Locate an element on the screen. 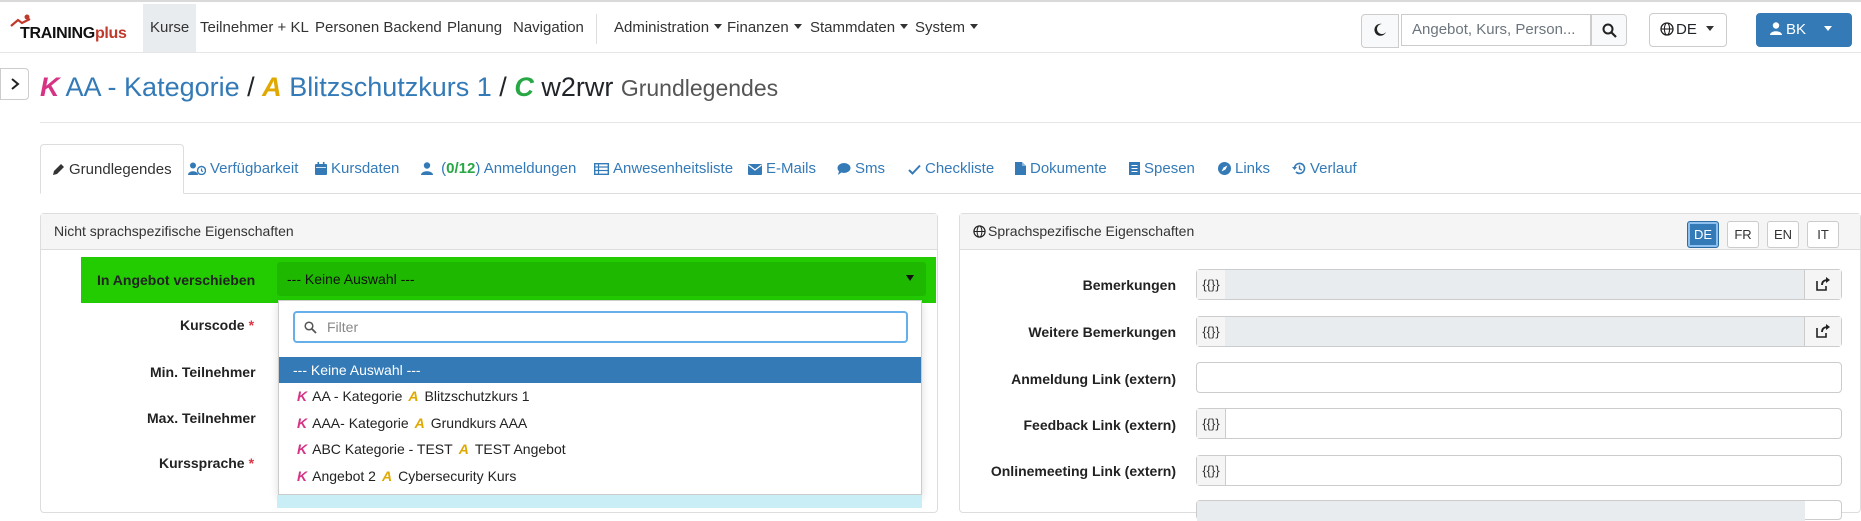 This screenshot has height=521, width=1861. tab-kursdaten: Kursdaten is located at coordinates (357, 168).